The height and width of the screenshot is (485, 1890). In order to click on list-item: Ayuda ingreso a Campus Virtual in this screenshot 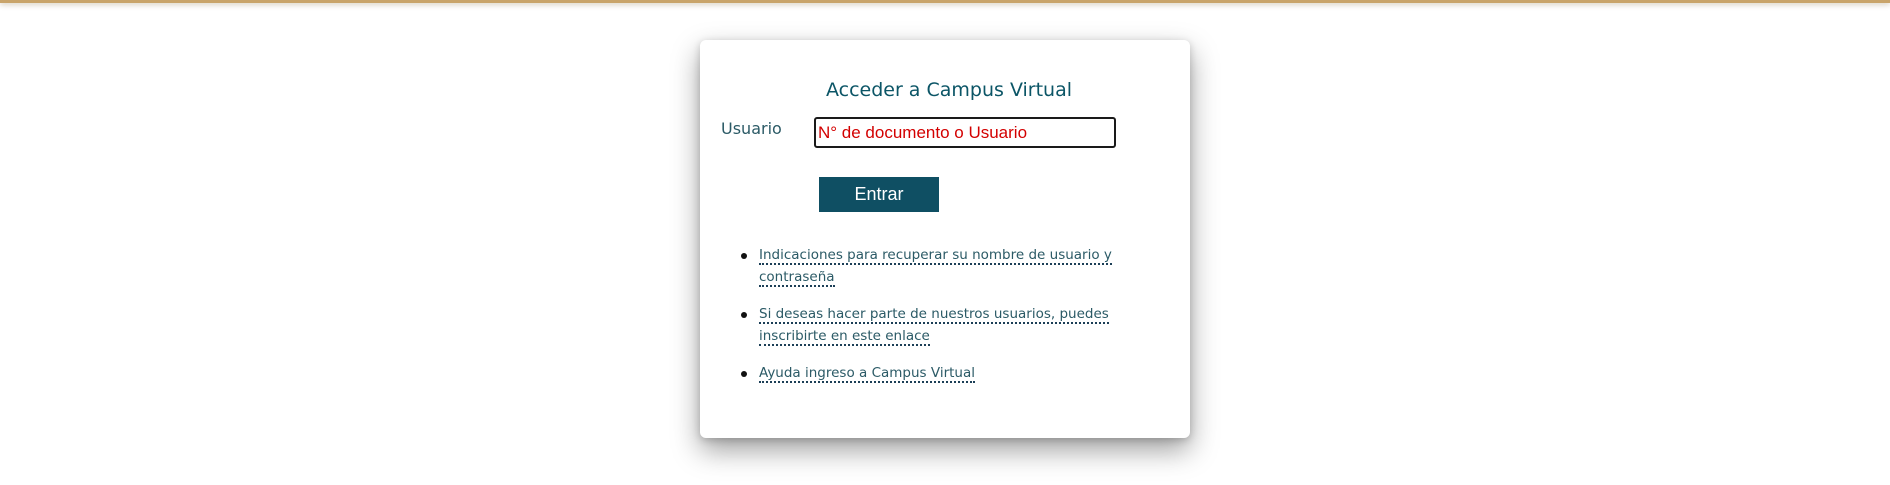, I will do `click(955, 373)`.